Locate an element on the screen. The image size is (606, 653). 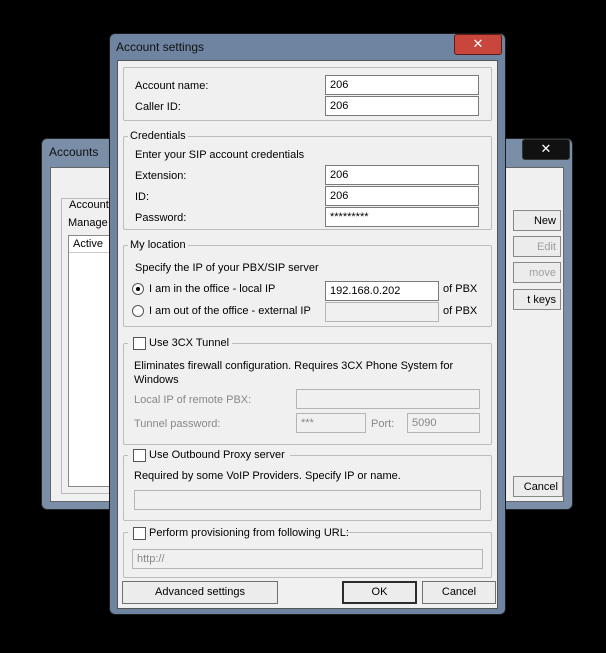
local-ip-label: I am in the office - local IP is located at coordinates (212, 289).